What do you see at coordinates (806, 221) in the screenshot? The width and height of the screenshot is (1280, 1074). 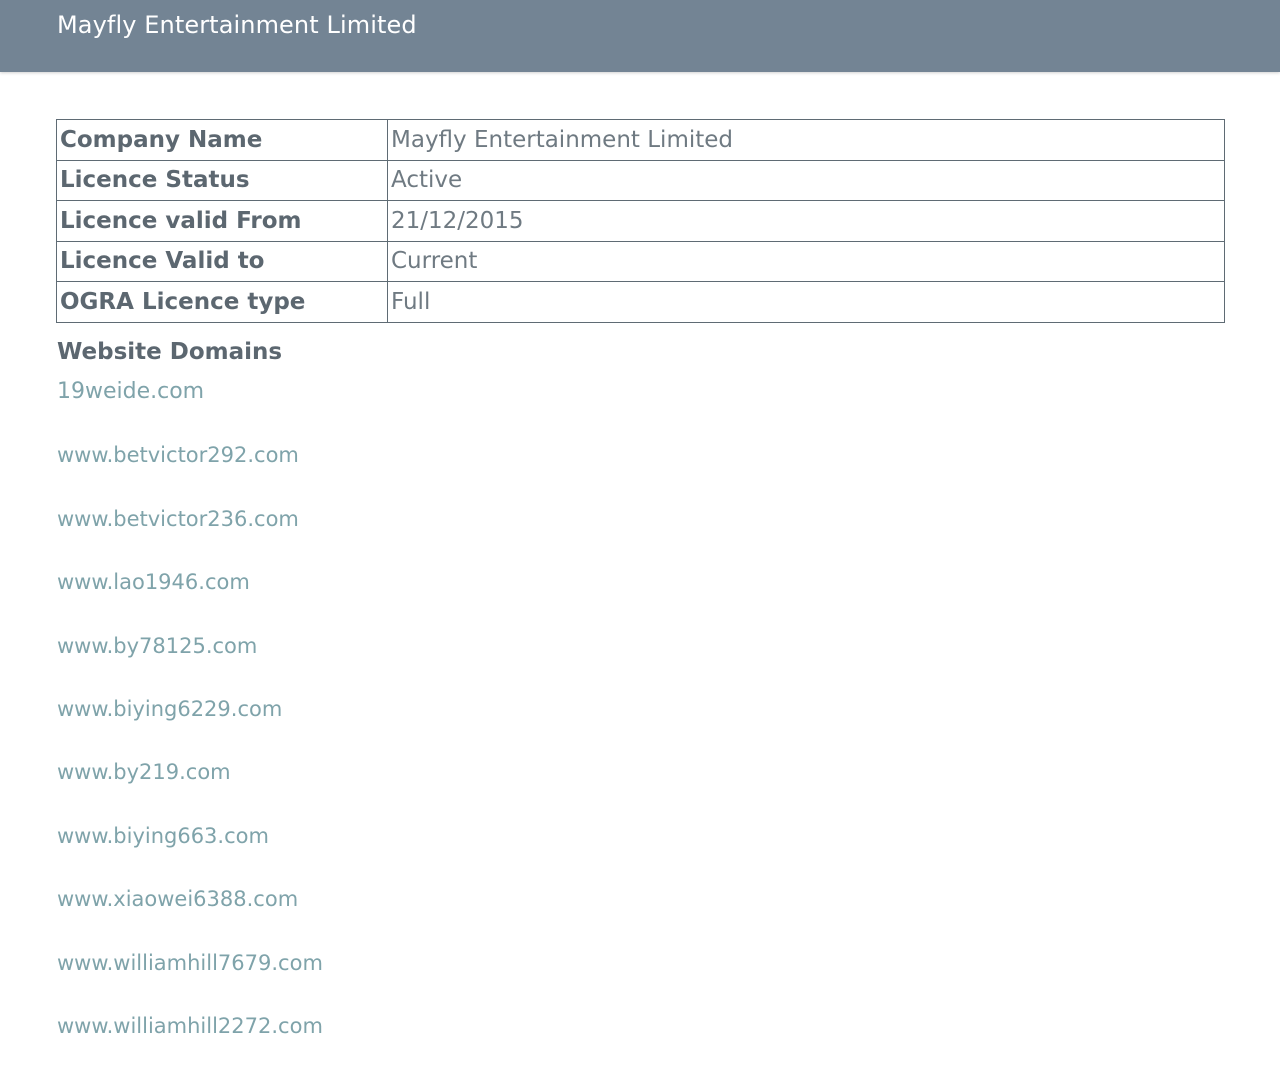 I see `licence-valid-from-value: 21/12/2015` at bounding box center [806, 221].